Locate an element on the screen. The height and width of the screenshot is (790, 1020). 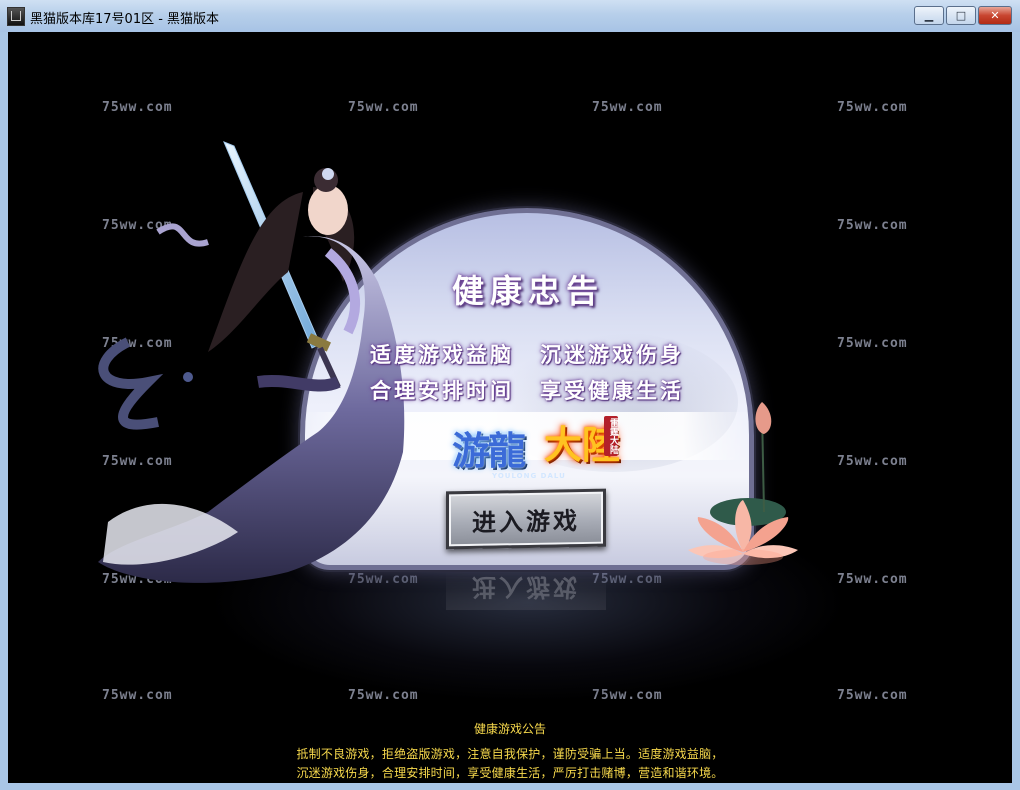
enter-game-button: 进入游戏 is located at coordinates (526, 519).